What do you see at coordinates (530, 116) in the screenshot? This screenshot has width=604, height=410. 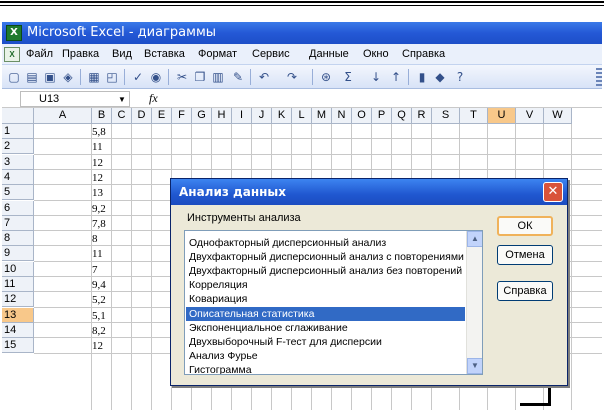 I see `column-header-v: V` at bounding box center [530, 116].